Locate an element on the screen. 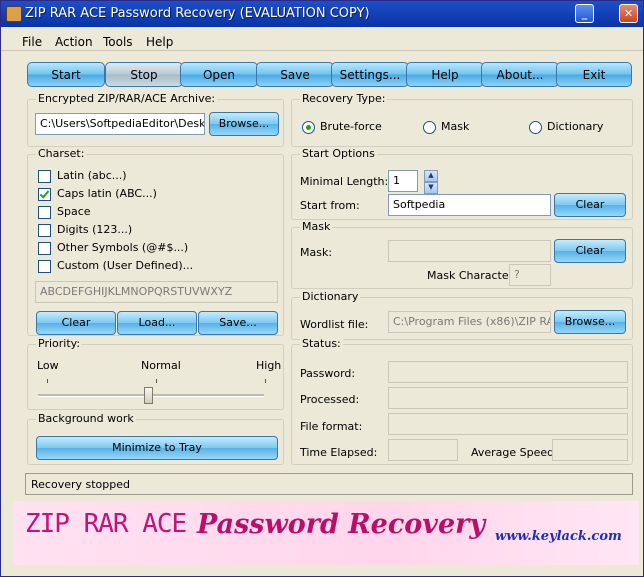 The width and height of the screenshot is (644, 577). file-format-field is located at coordinates (508, 424).